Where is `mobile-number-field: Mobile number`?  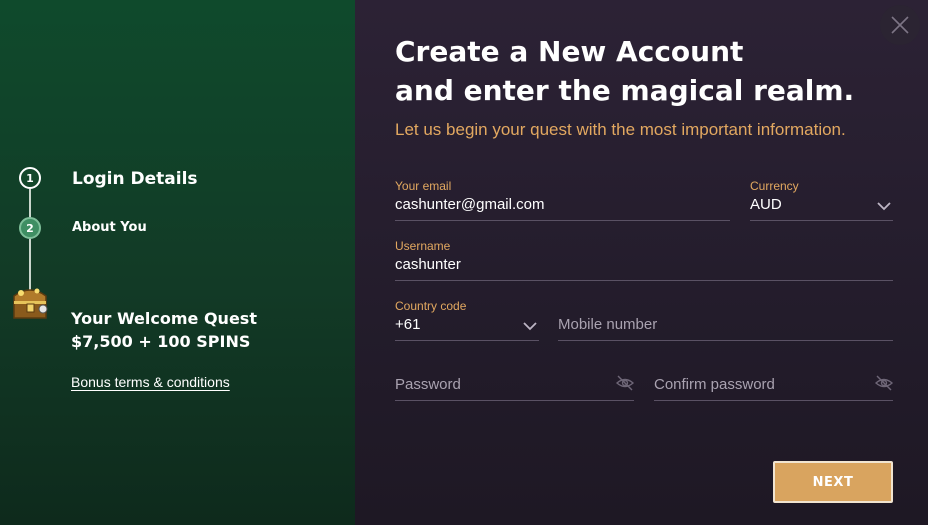 mobile-number-field: Mobile number is located at coordinates (725, 320).